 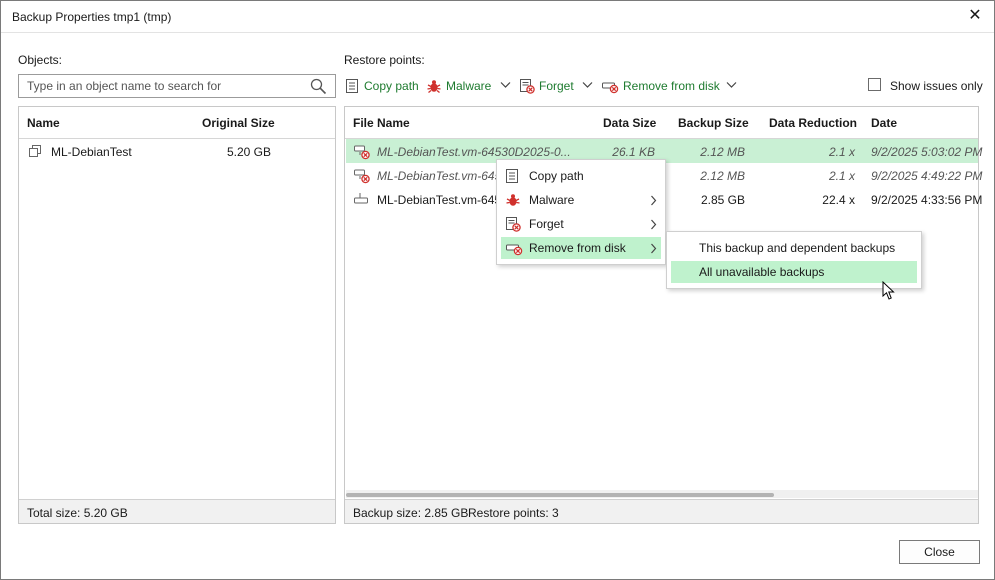 What do you see at coordinates (888, 290) in the screenshot?
I see `mouse-pointer-icon` at bounding box center [888, 290].